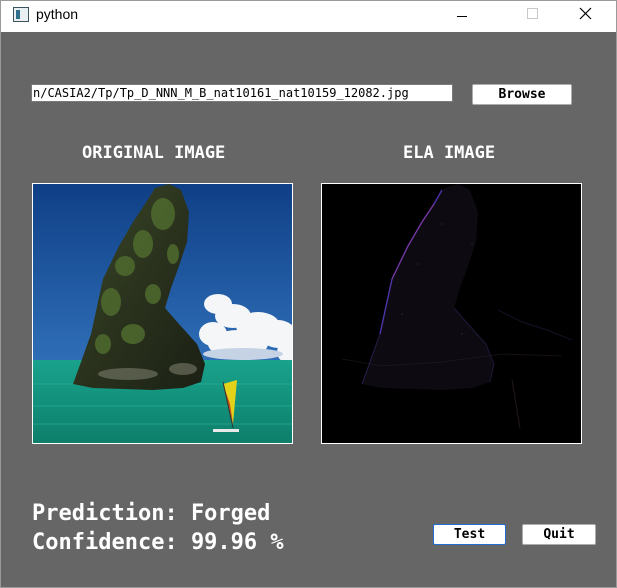 This screenshot has width=617, height=588. I want to click on python-app-icon, so click(21, 14).